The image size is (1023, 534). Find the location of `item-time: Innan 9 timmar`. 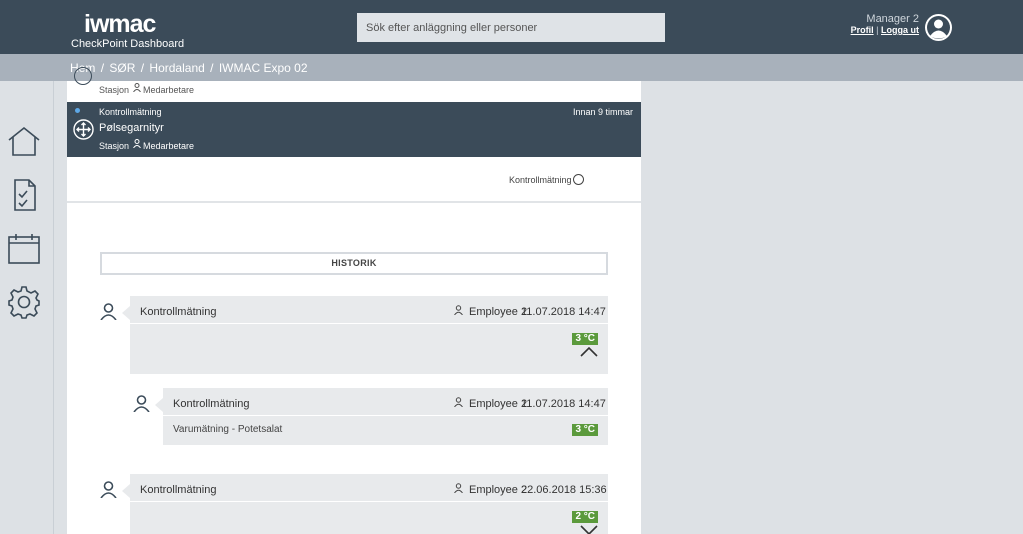

item-time: Innan 9 timmar is located at coordinates (602, 112).